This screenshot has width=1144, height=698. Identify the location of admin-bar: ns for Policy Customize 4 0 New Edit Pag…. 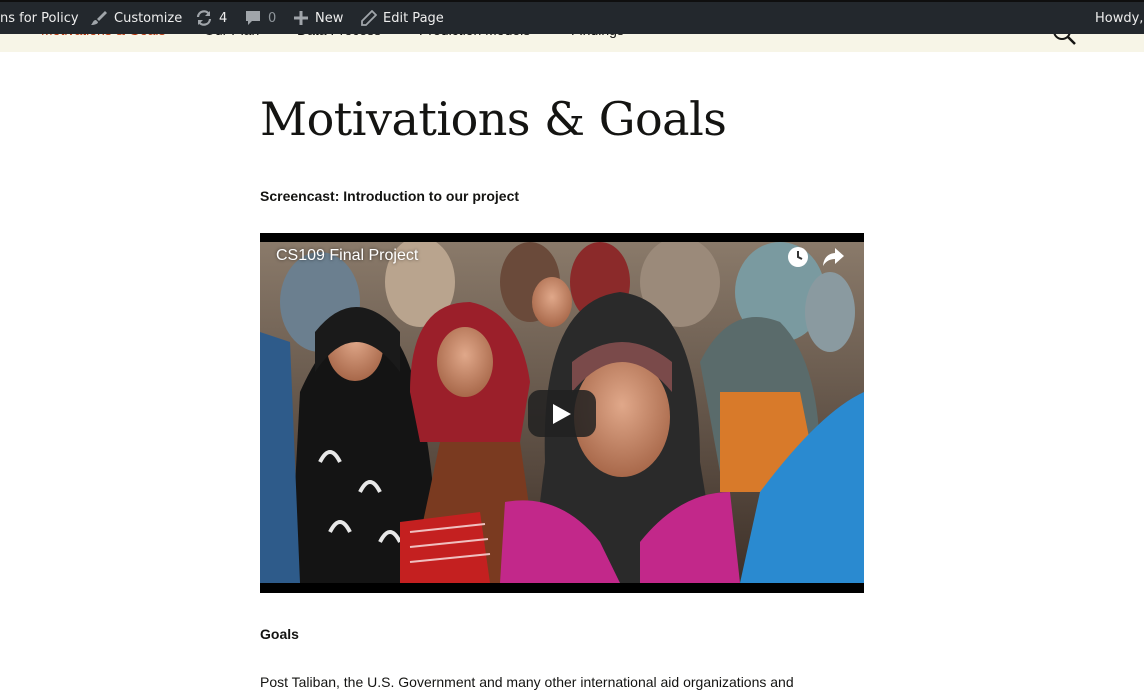
(572, 17).